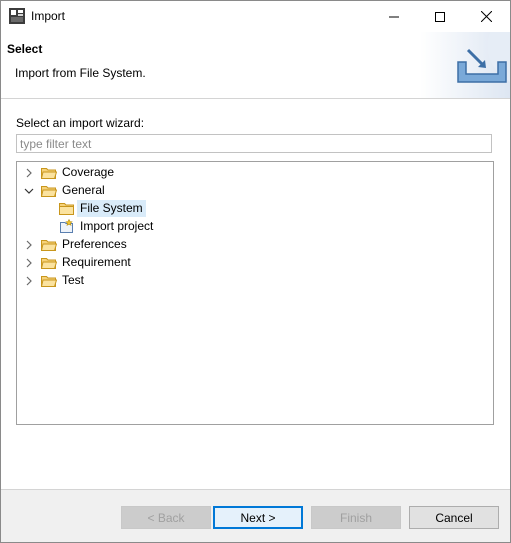 Image resolution: width=511 pixels, height=543 pixels. What do you see at coordinates (66, 226) in the screenshot?
I see `import-project-icon` at bounding box center [66, 226].